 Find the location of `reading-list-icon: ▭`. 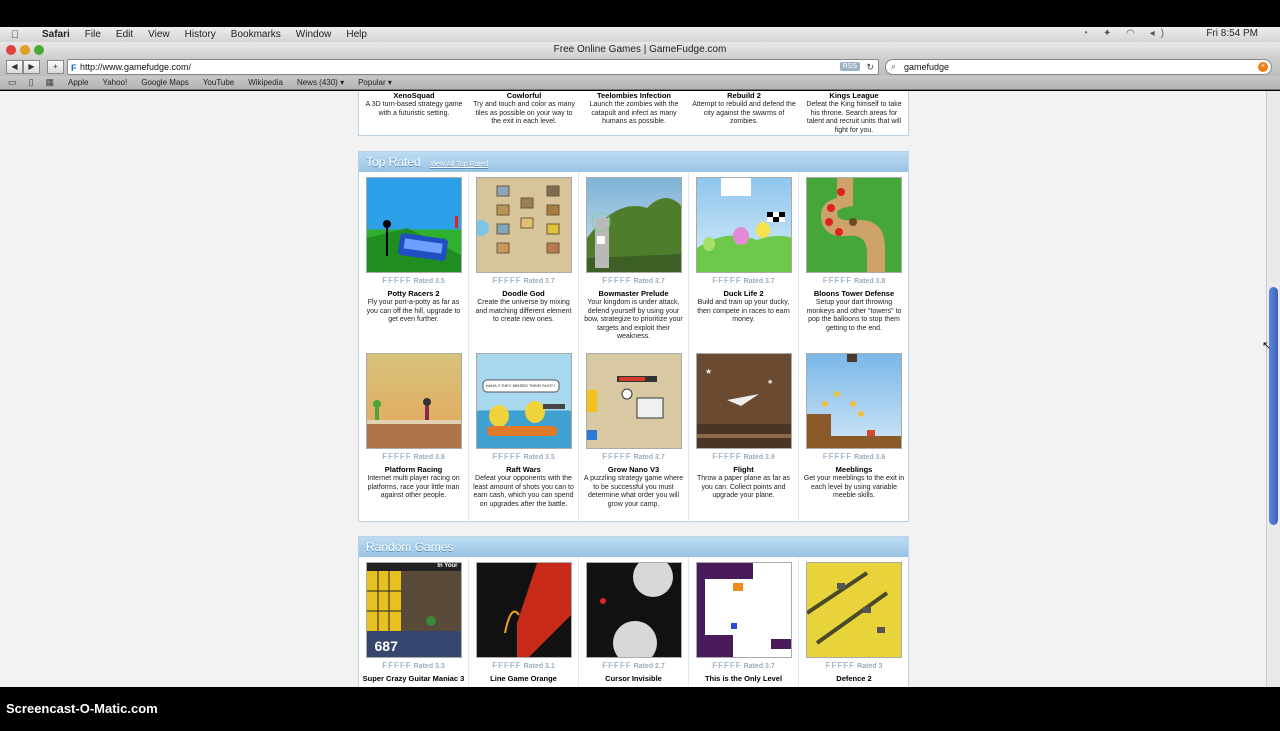

reading-list-icon: ▭ is located at coordinates (12, 82).